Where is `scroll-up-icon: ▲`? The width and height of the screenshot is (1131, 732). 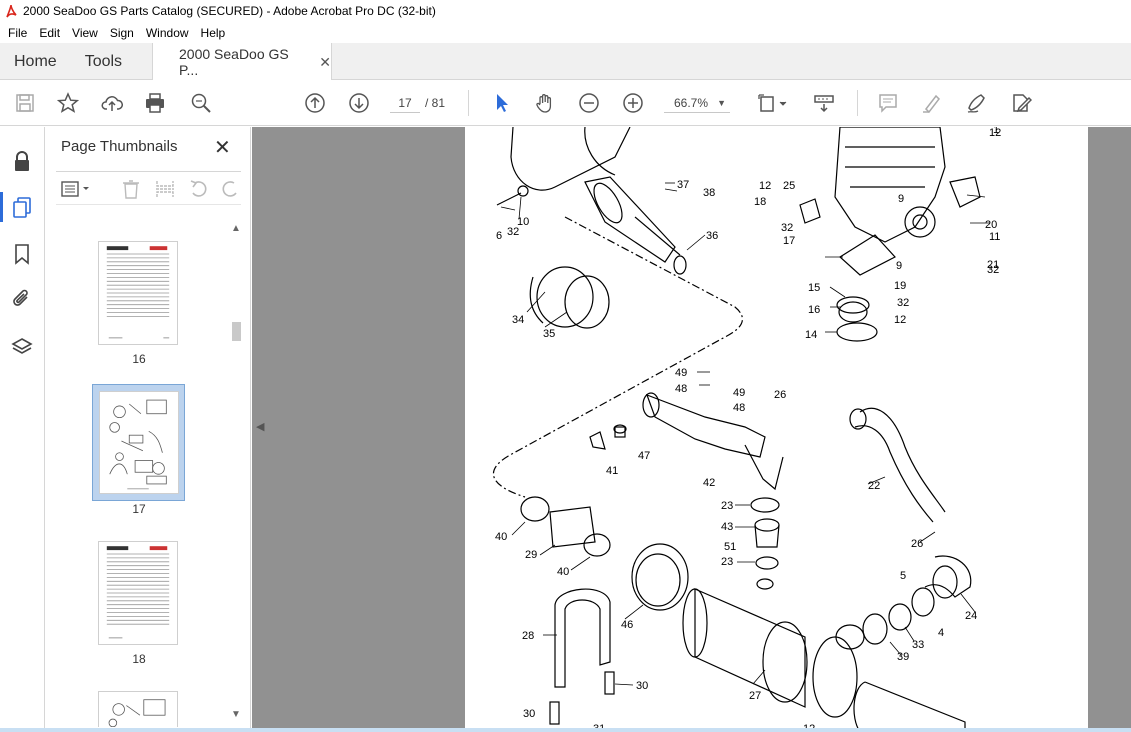
scroll-up-icon: ▲ is located at coordinates (236, 228).